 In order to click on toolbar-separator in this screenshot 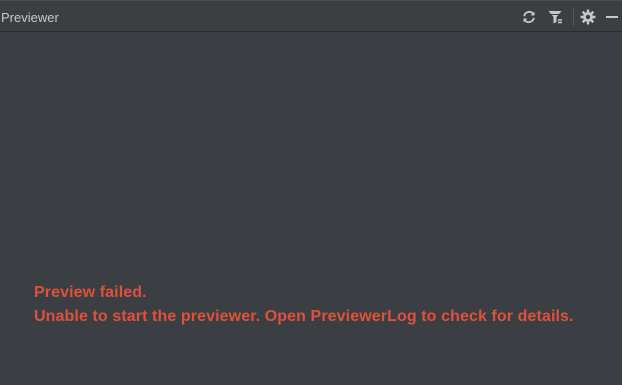, I will do `click(573, 17)`.